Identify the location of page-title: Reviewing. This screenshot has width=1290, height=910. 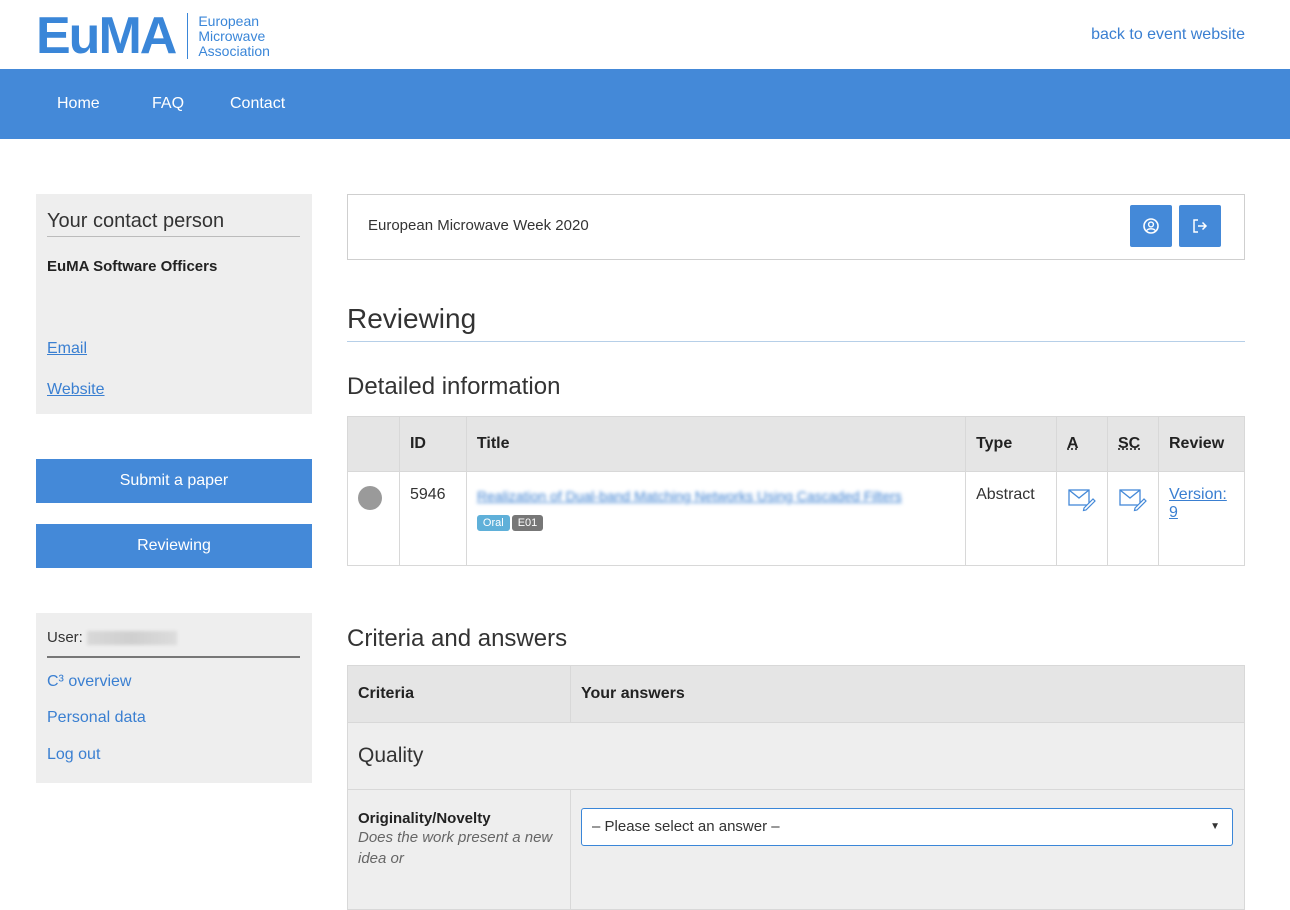
(412, 318).